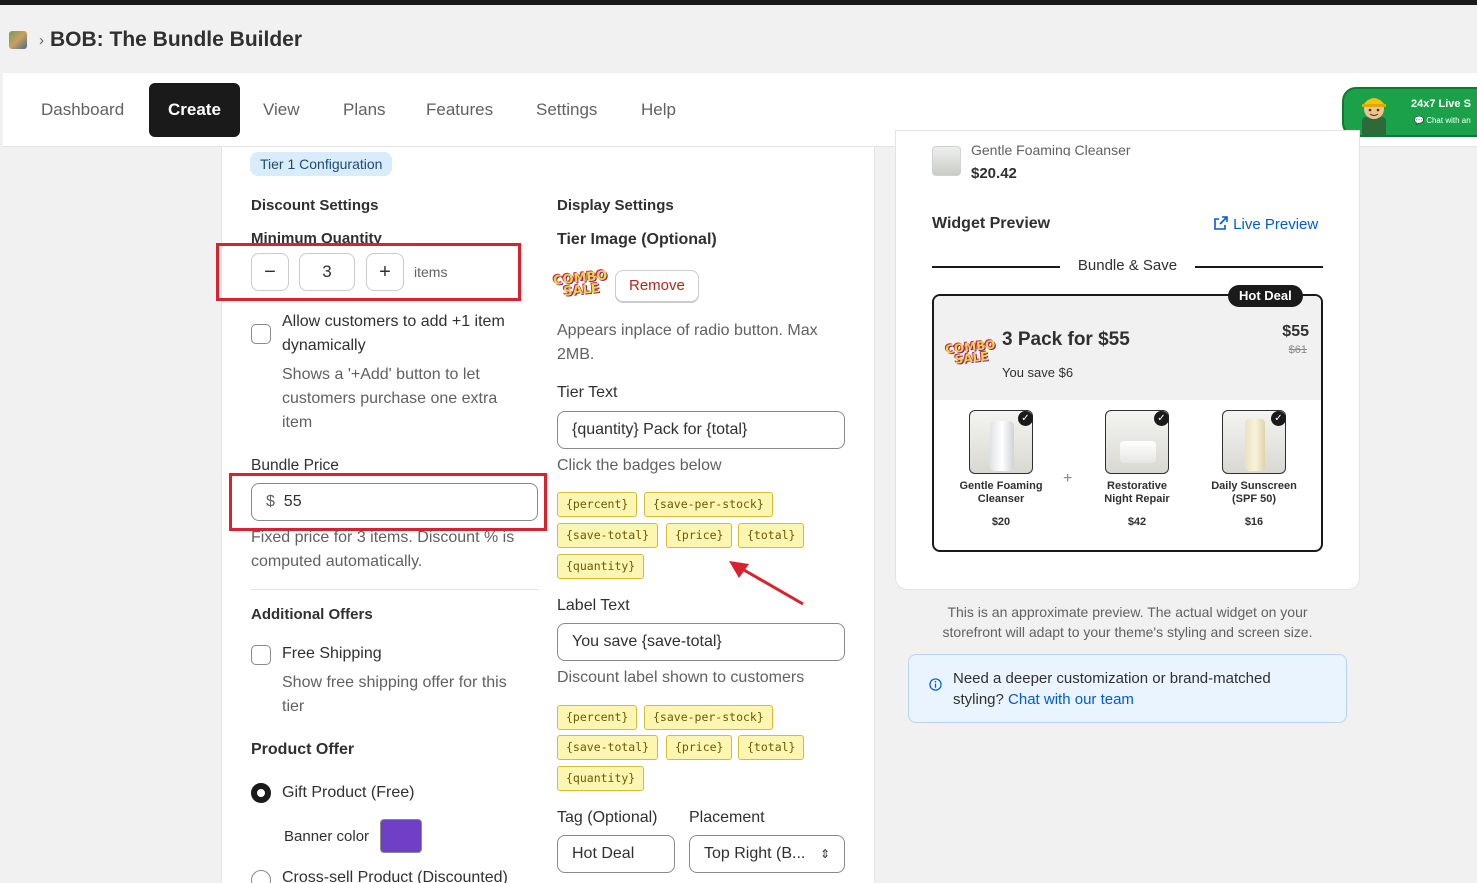 Image resolution: width=1477 pixels, height=883 pixels. What do you see at coordinates (1071, 699) in the screenshot?
I see `chat-with-team-link: Chat with our team` at bounding box center [1071, 699].